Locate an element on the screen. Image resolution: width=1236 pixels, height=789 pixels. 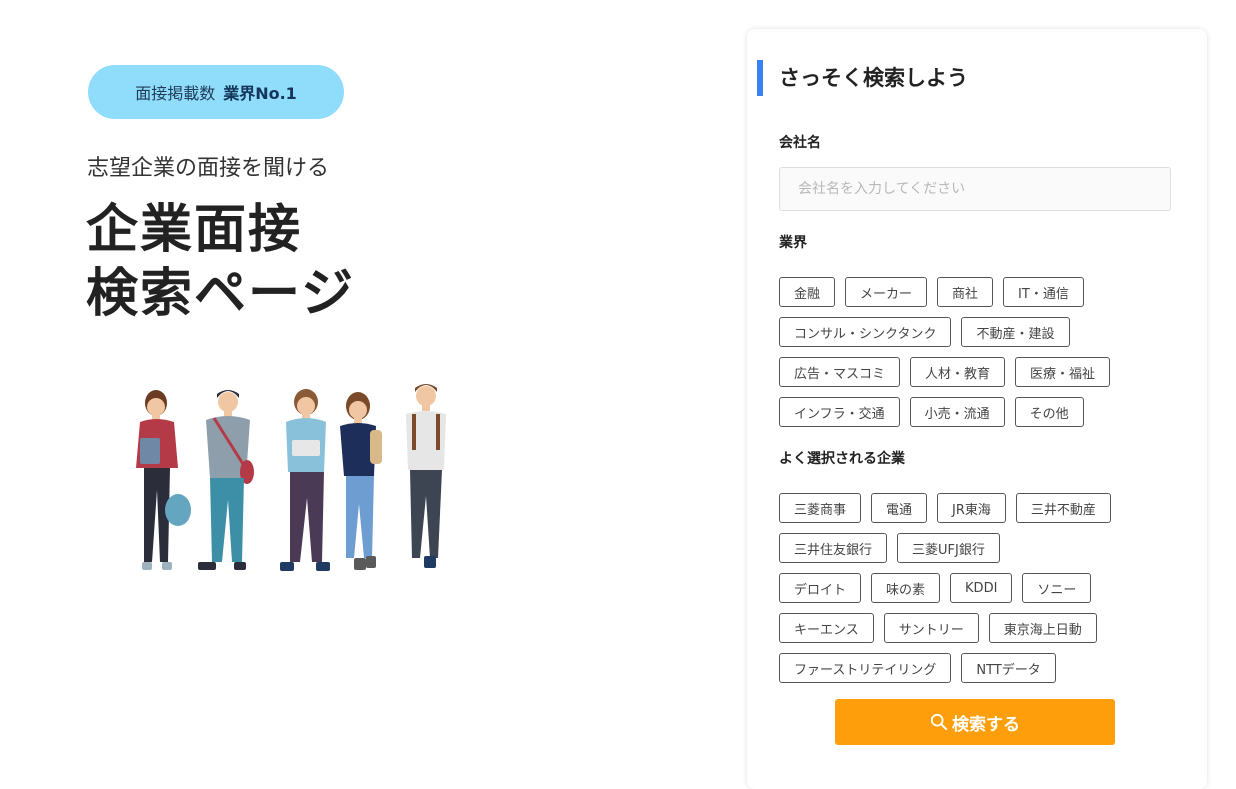
industry-chip: メーカー is located at coordinates (886, 292).